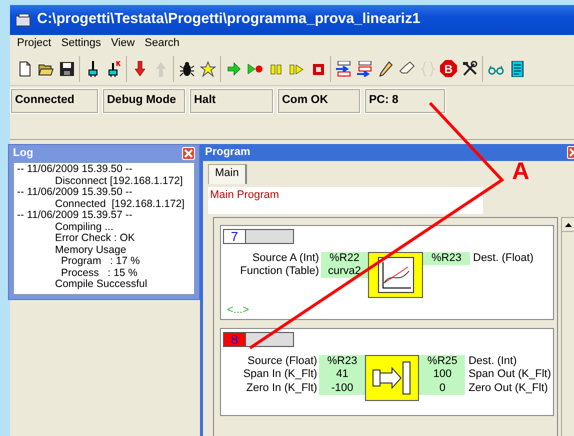 The image size is (574, 436). I want to click on output-value: 100, so click(442, 375).